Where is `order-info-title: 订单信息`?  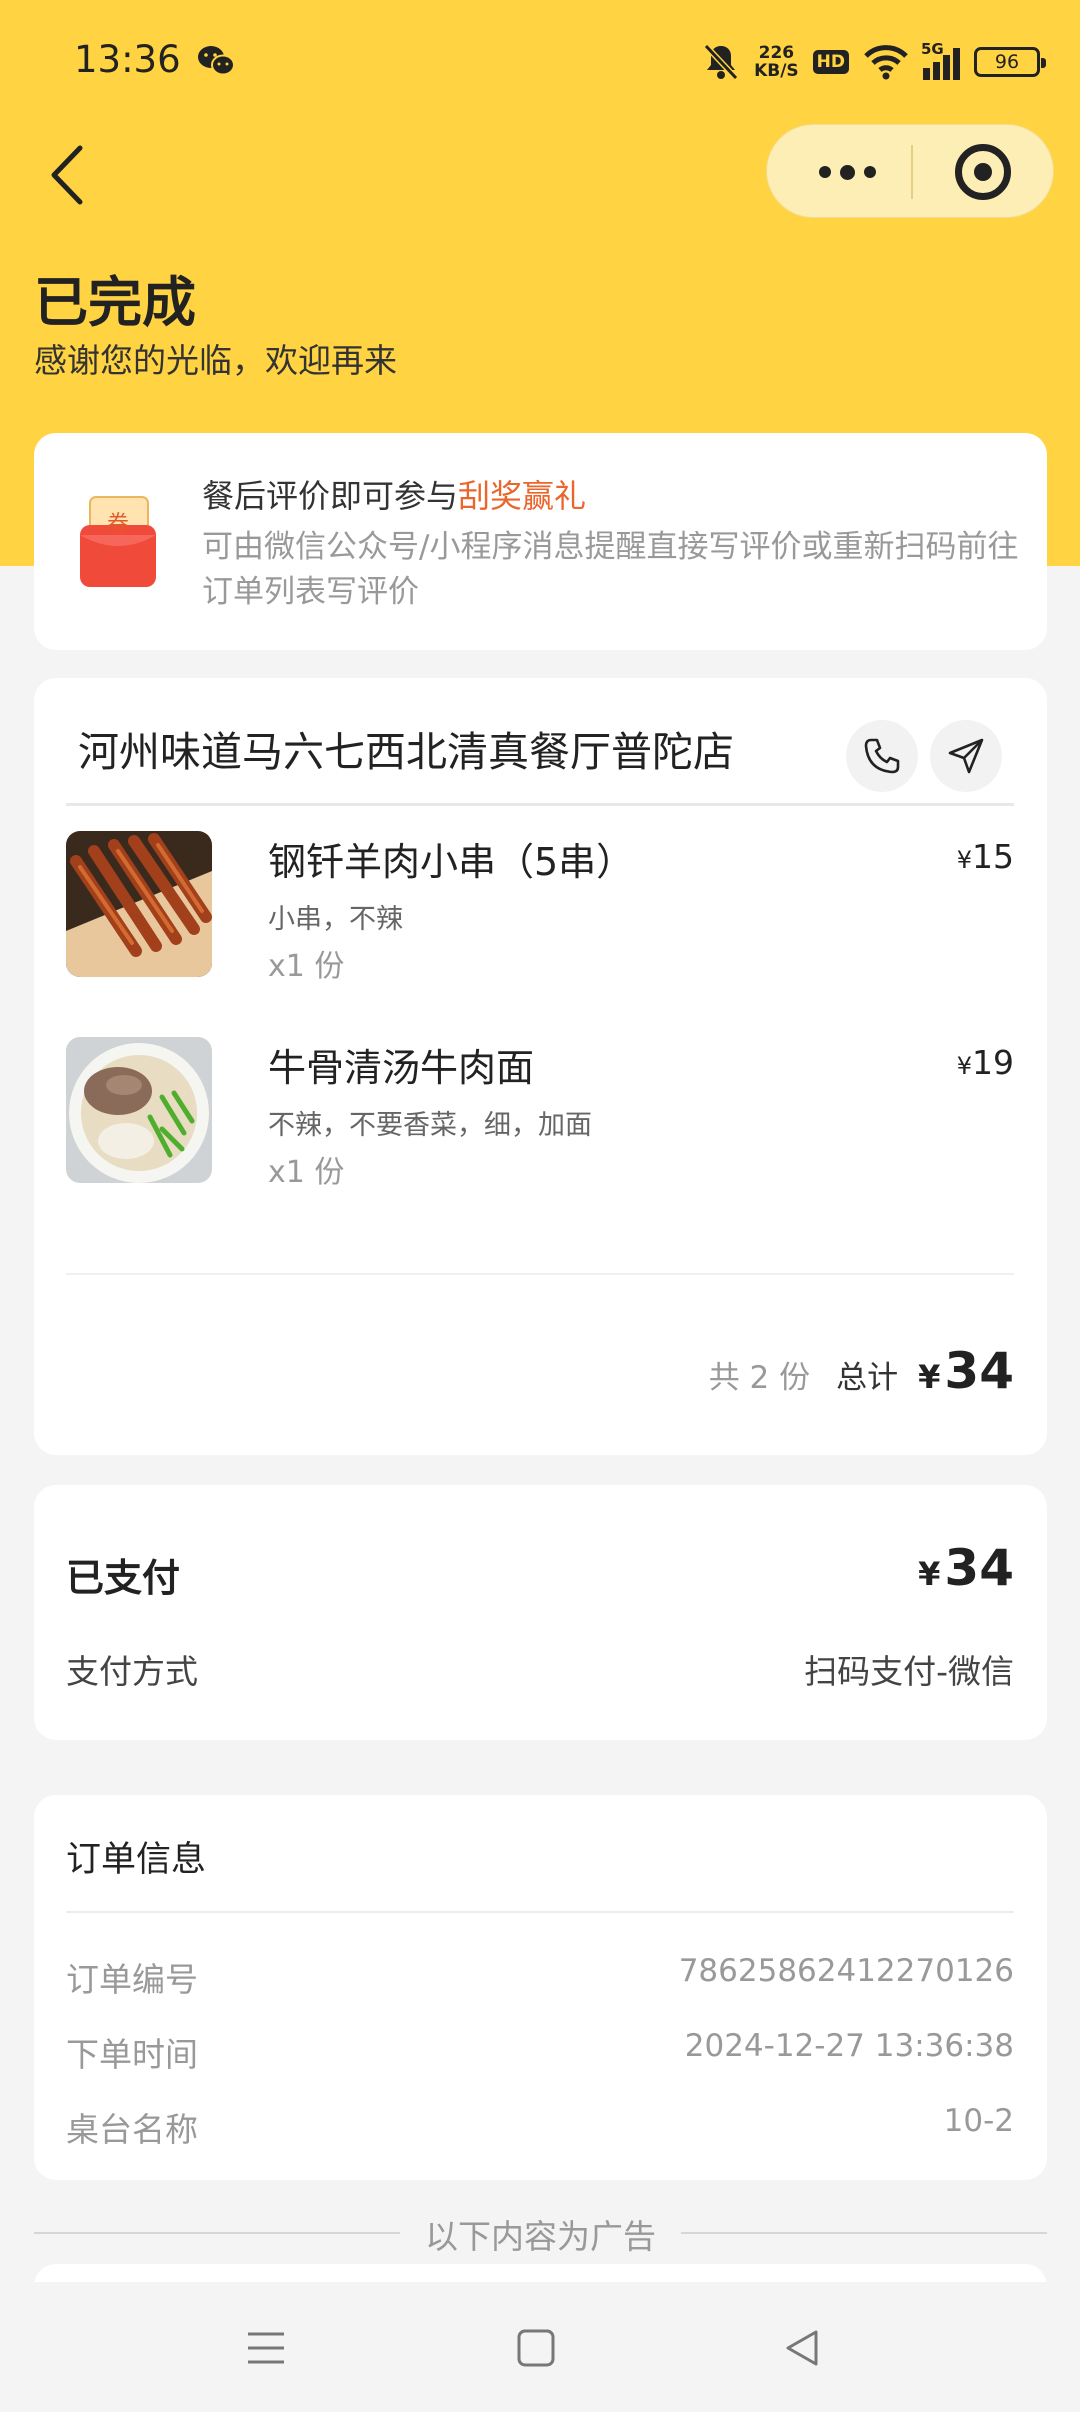 order-info-title: 订单信息 is located at coordinates (136, 1860).